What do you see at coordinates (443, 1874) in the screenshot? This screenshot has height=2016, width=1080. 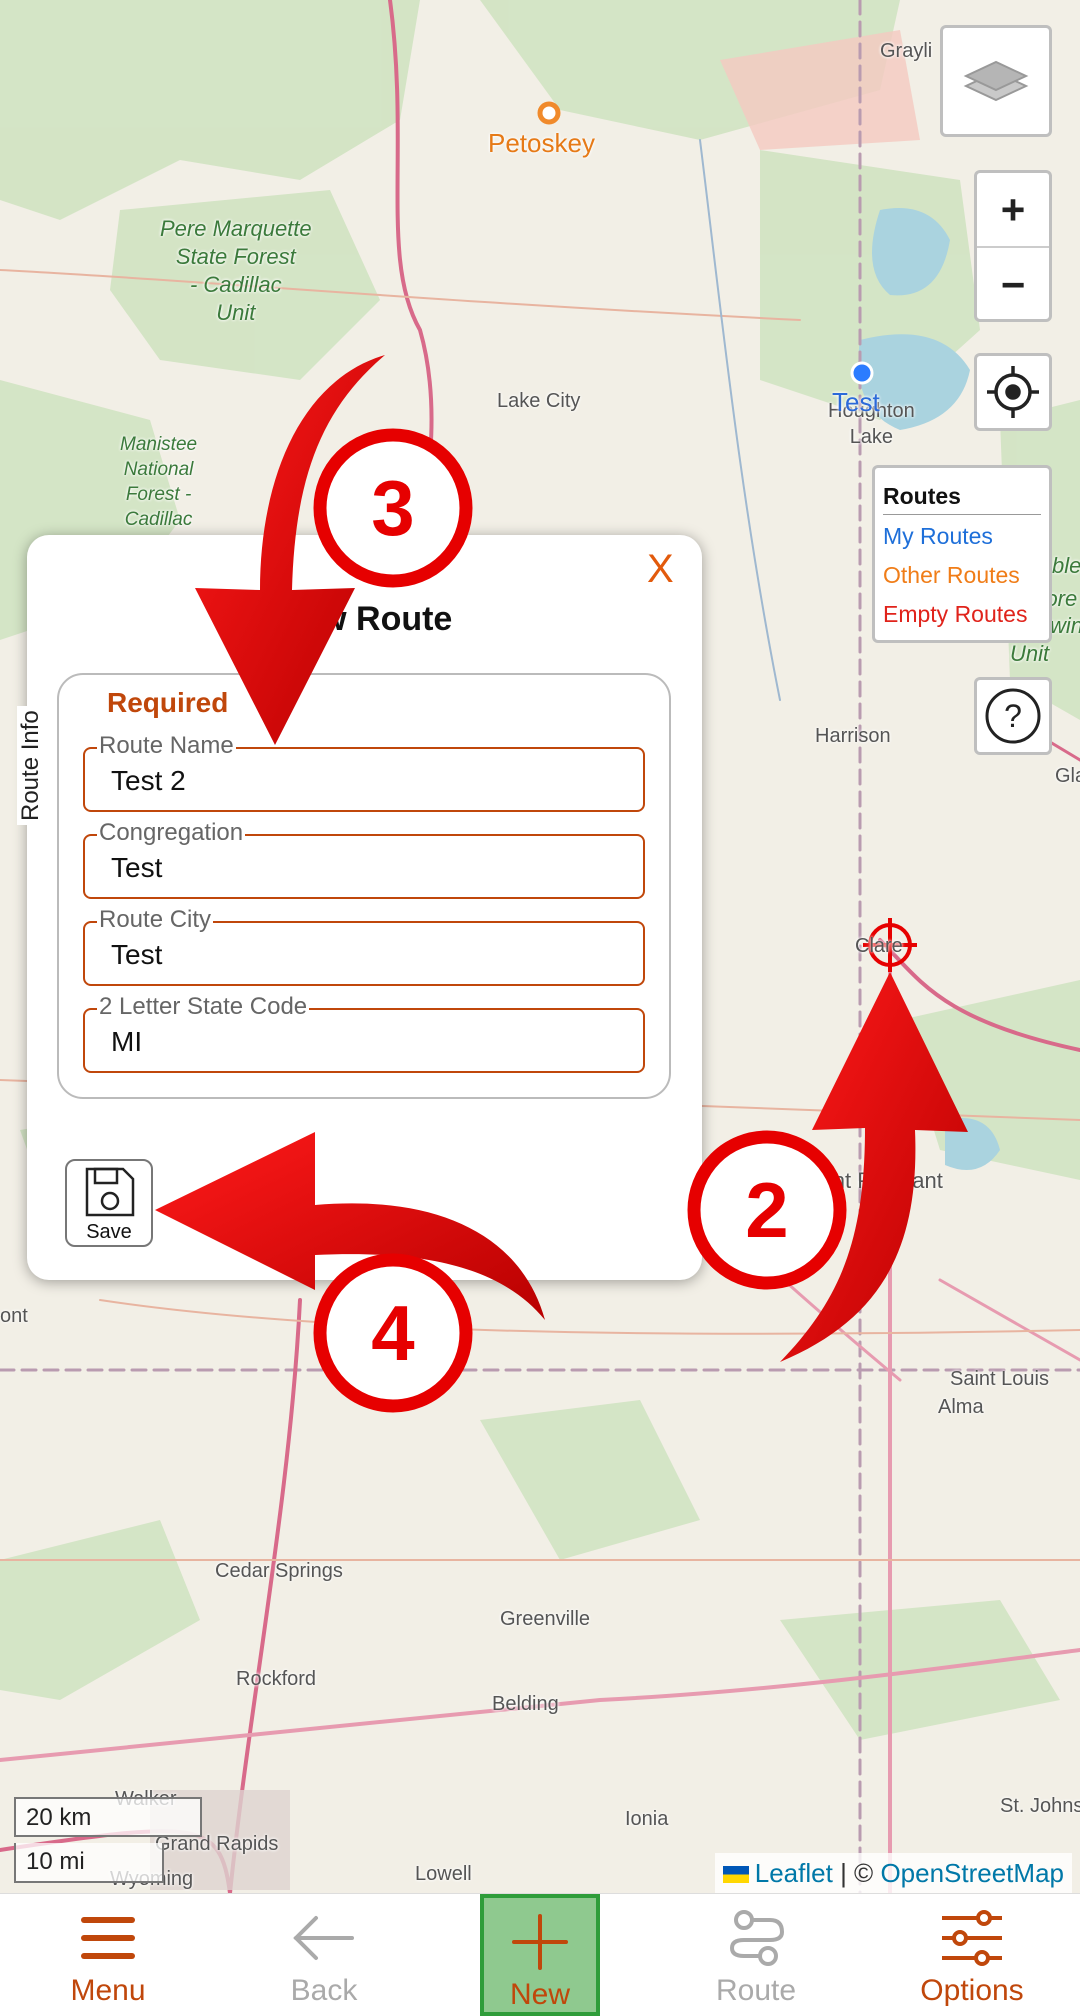 I see `place-lowell: Lowell` at bounding box center [443, 1874].